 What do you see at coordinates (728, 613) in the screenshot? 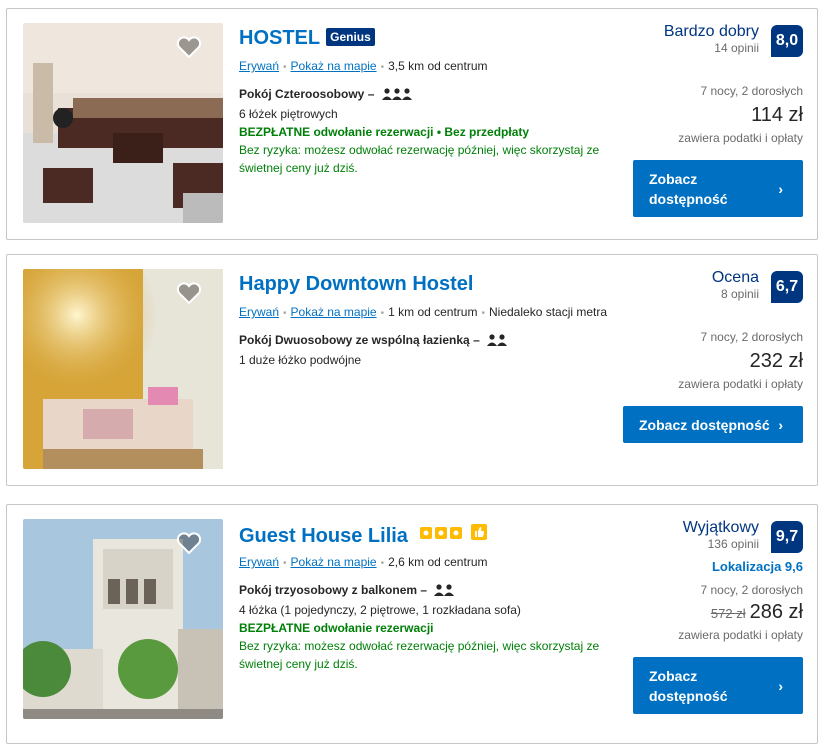
I see `old-price: 572 zł` at bounding box center [728, 613].